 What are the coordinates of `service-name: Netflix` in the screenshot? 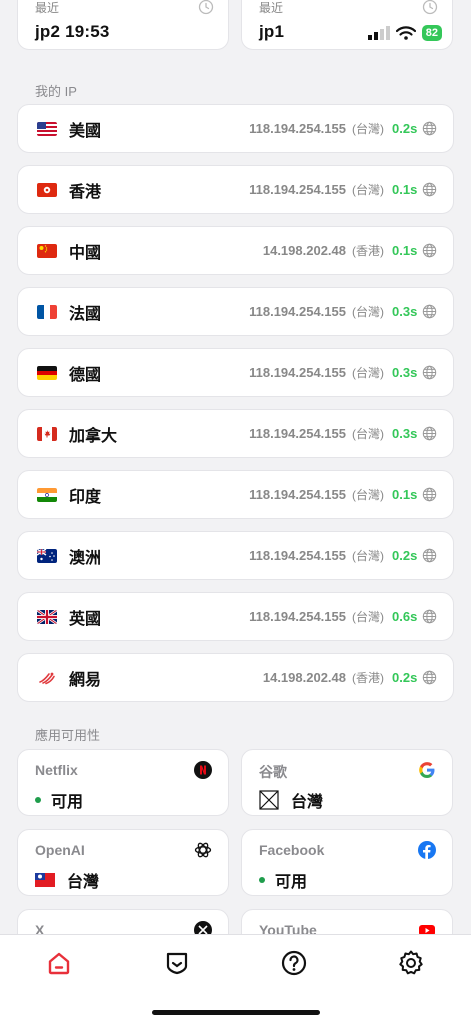 It's located at (56, 770).